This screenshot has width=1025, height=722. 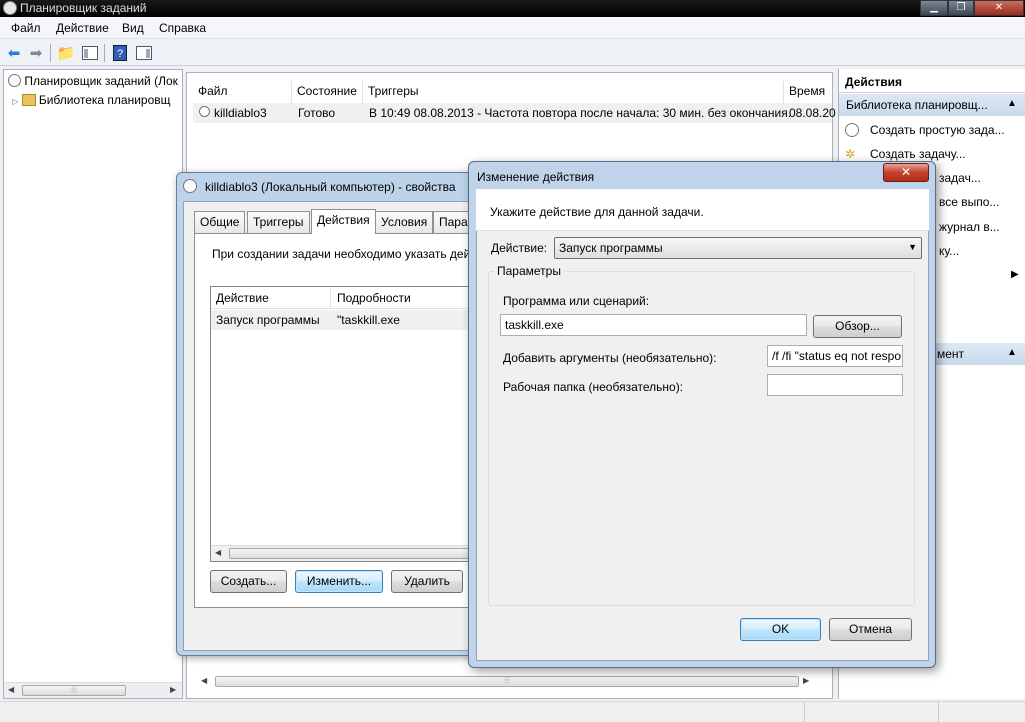 I want to click on menu-view: Вид, so click(x=133, y=28).